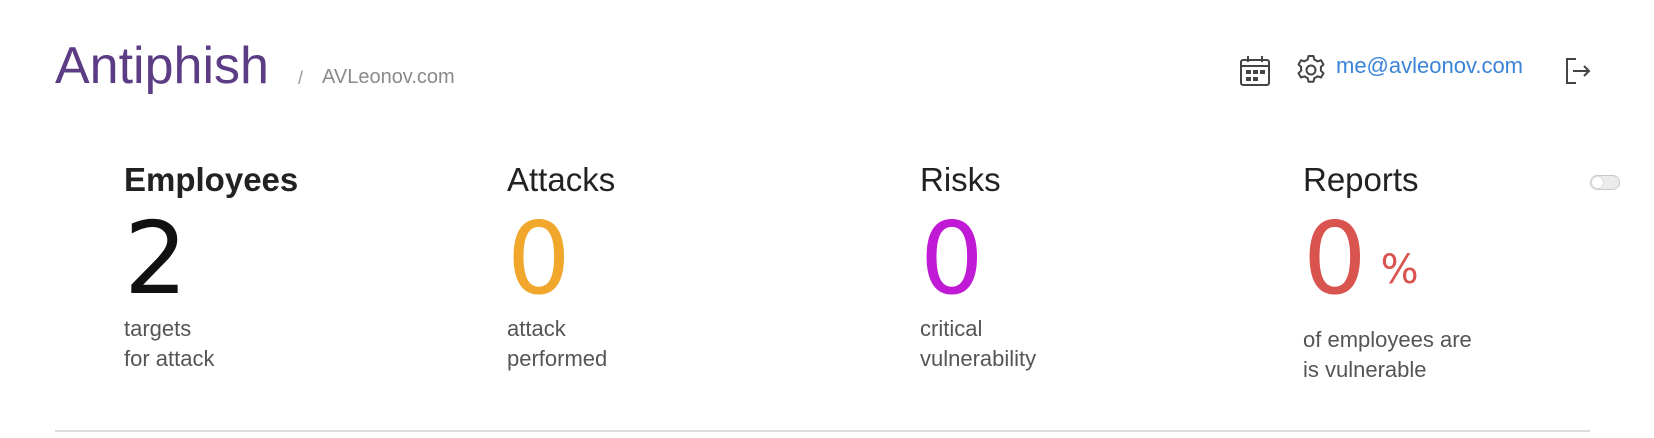 The height and width of the screenshot is (438, 1654). Describe the element at coordinates (211, 344) in the screenshot. I see `stat-desc-employees: targets for attack` at that location.